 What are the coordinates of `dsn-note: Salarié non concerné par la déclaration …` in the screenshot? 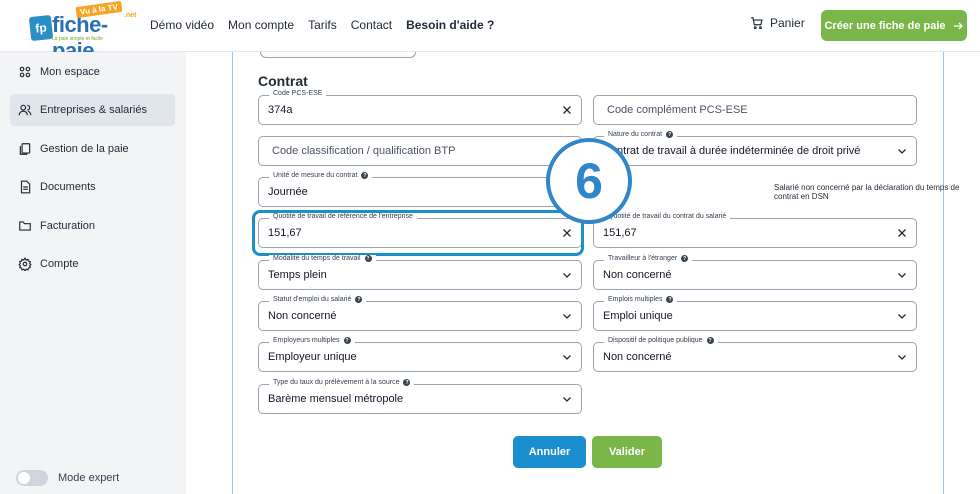 It's located at (867, 192).